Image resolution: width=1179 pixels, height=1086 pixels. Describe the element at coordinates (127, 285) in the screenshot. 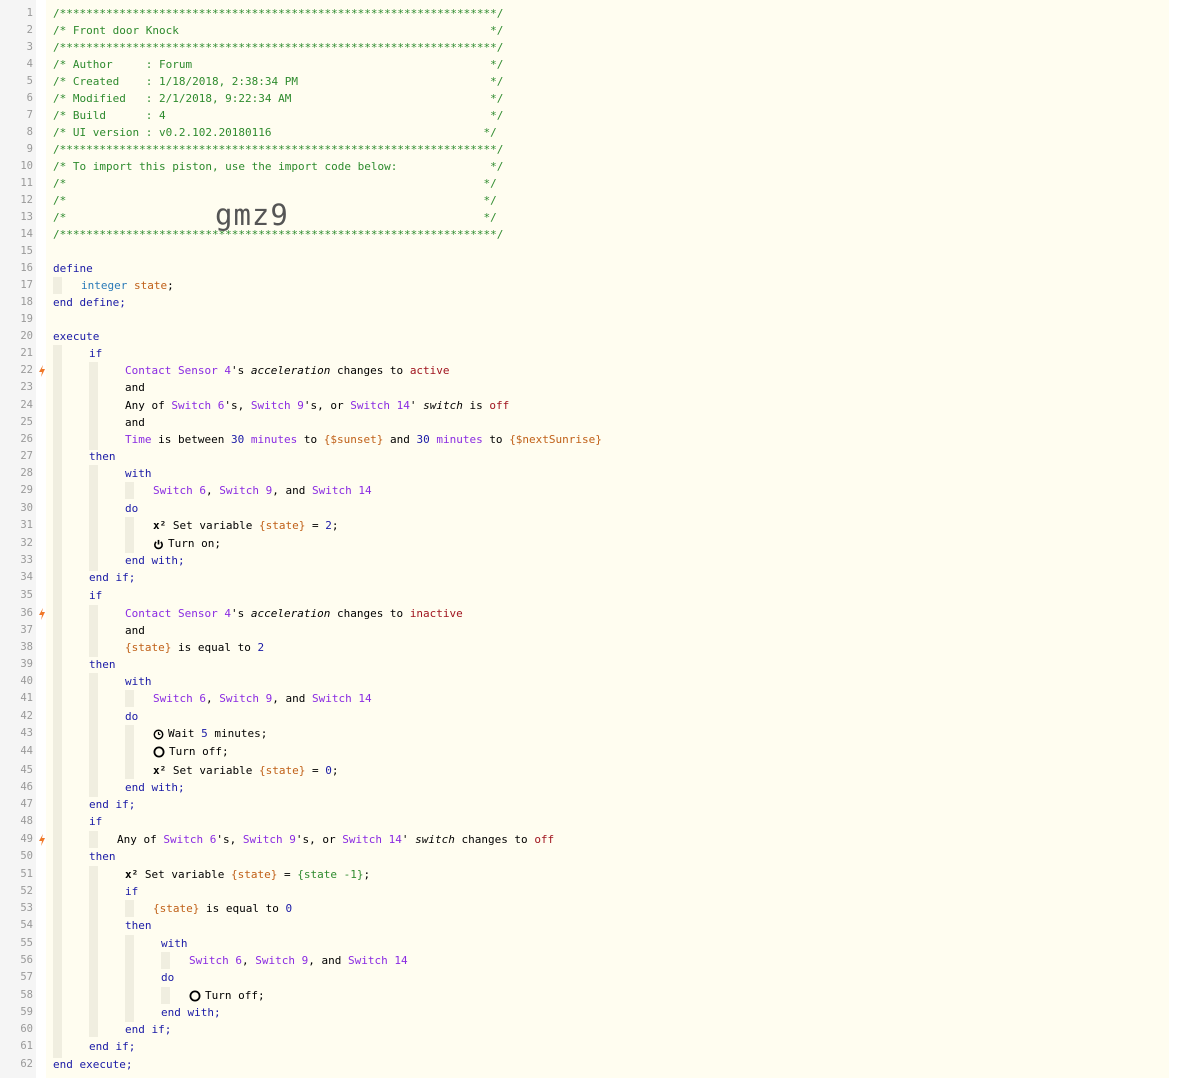

I see `variable-declaration: integer state;` at that location.